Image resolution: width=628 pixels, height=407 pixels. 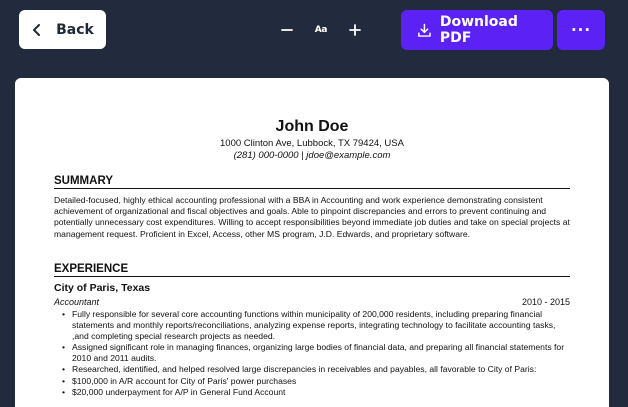 What do you see at coordinates (312, 143) in the screenshot?
I see `resume-address: 1000 Clinton Ave, Lubbock, TX 79424, USA` at bounding box center [312, 143].